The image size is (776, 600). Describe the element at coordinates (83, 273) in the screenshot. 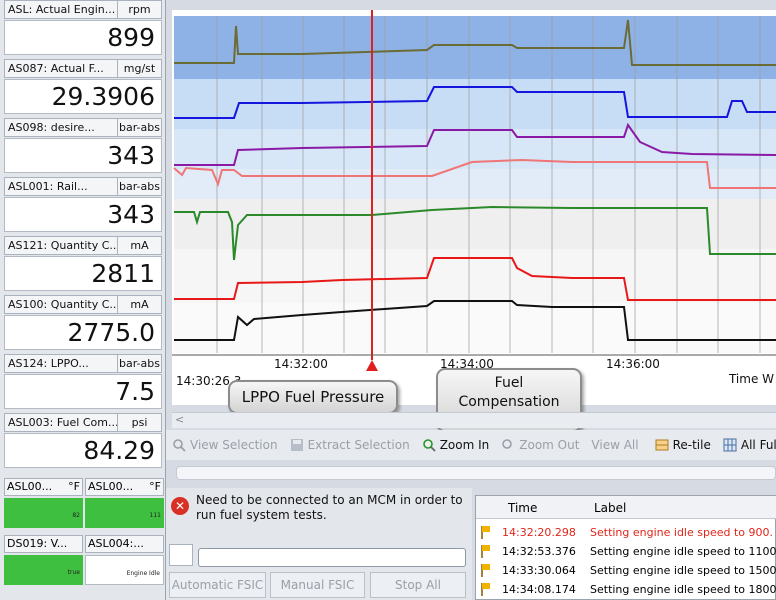

I see `gauge-value: 2811` at that location.